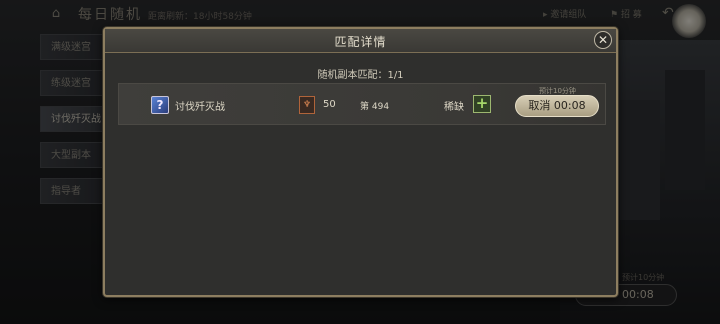  Describe the element at coordinates (160, 105) in the screenshot. I see `random-dungeon-icon: ?` at that location.